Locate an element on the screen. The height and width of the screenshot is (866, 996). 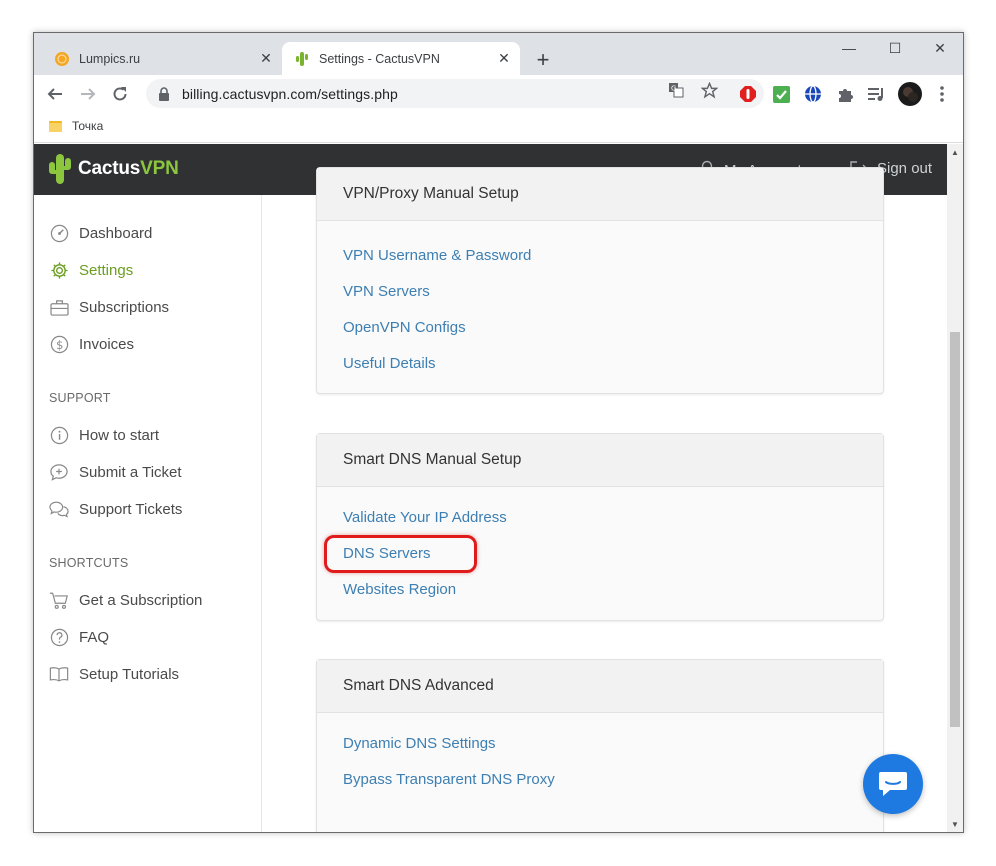
orange-circle-icon is located at coordinates (62, 59).